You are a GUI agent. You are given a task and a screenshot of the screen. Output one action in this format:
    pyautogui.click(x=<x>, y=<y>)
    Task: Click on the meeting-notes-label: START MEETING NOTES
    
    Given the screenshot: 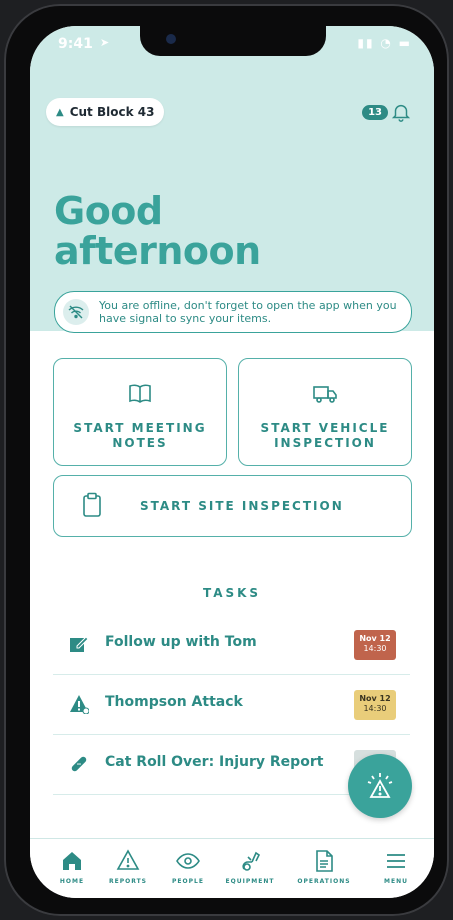 What is the action you would take?
    pyautogui.click(x=140, y=436)
    